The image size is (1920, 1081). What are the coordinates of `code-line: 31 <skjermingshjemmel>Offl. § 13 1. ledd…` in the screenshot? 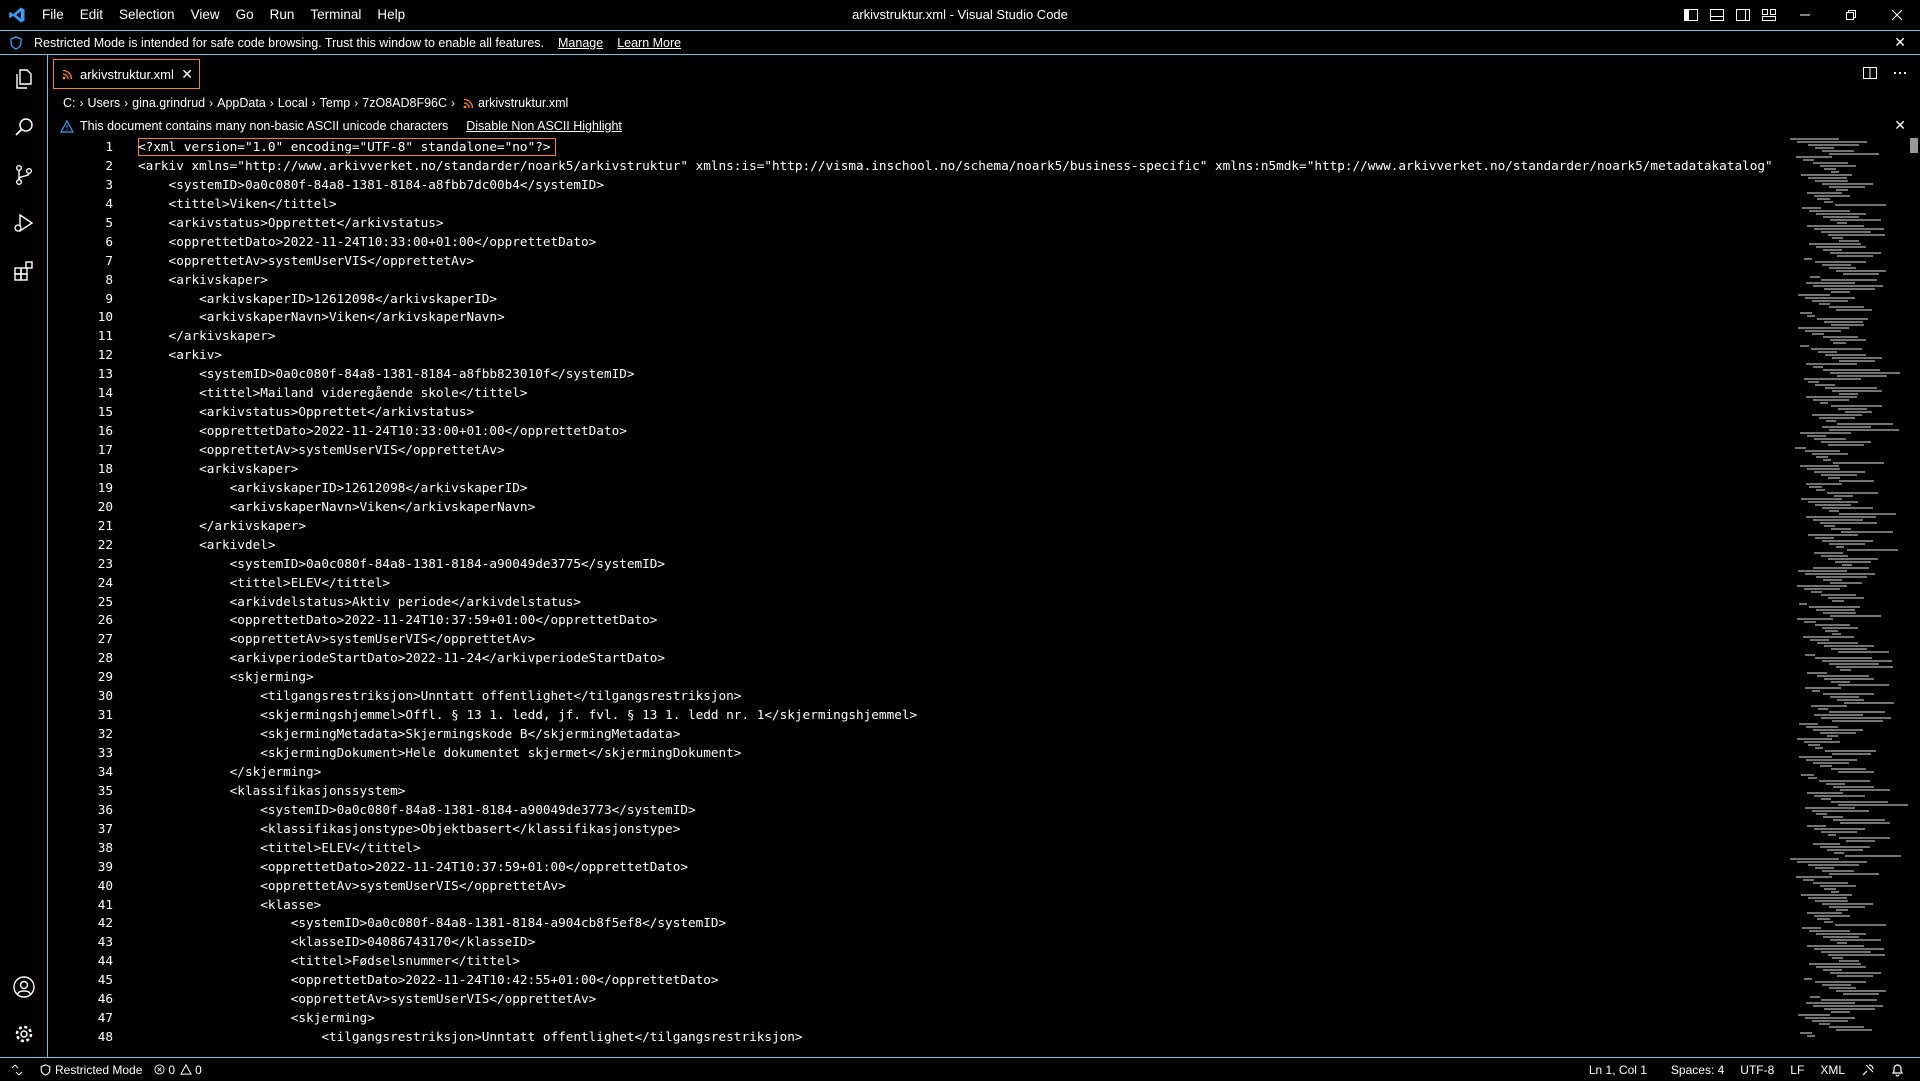 It's located at (915, 715).